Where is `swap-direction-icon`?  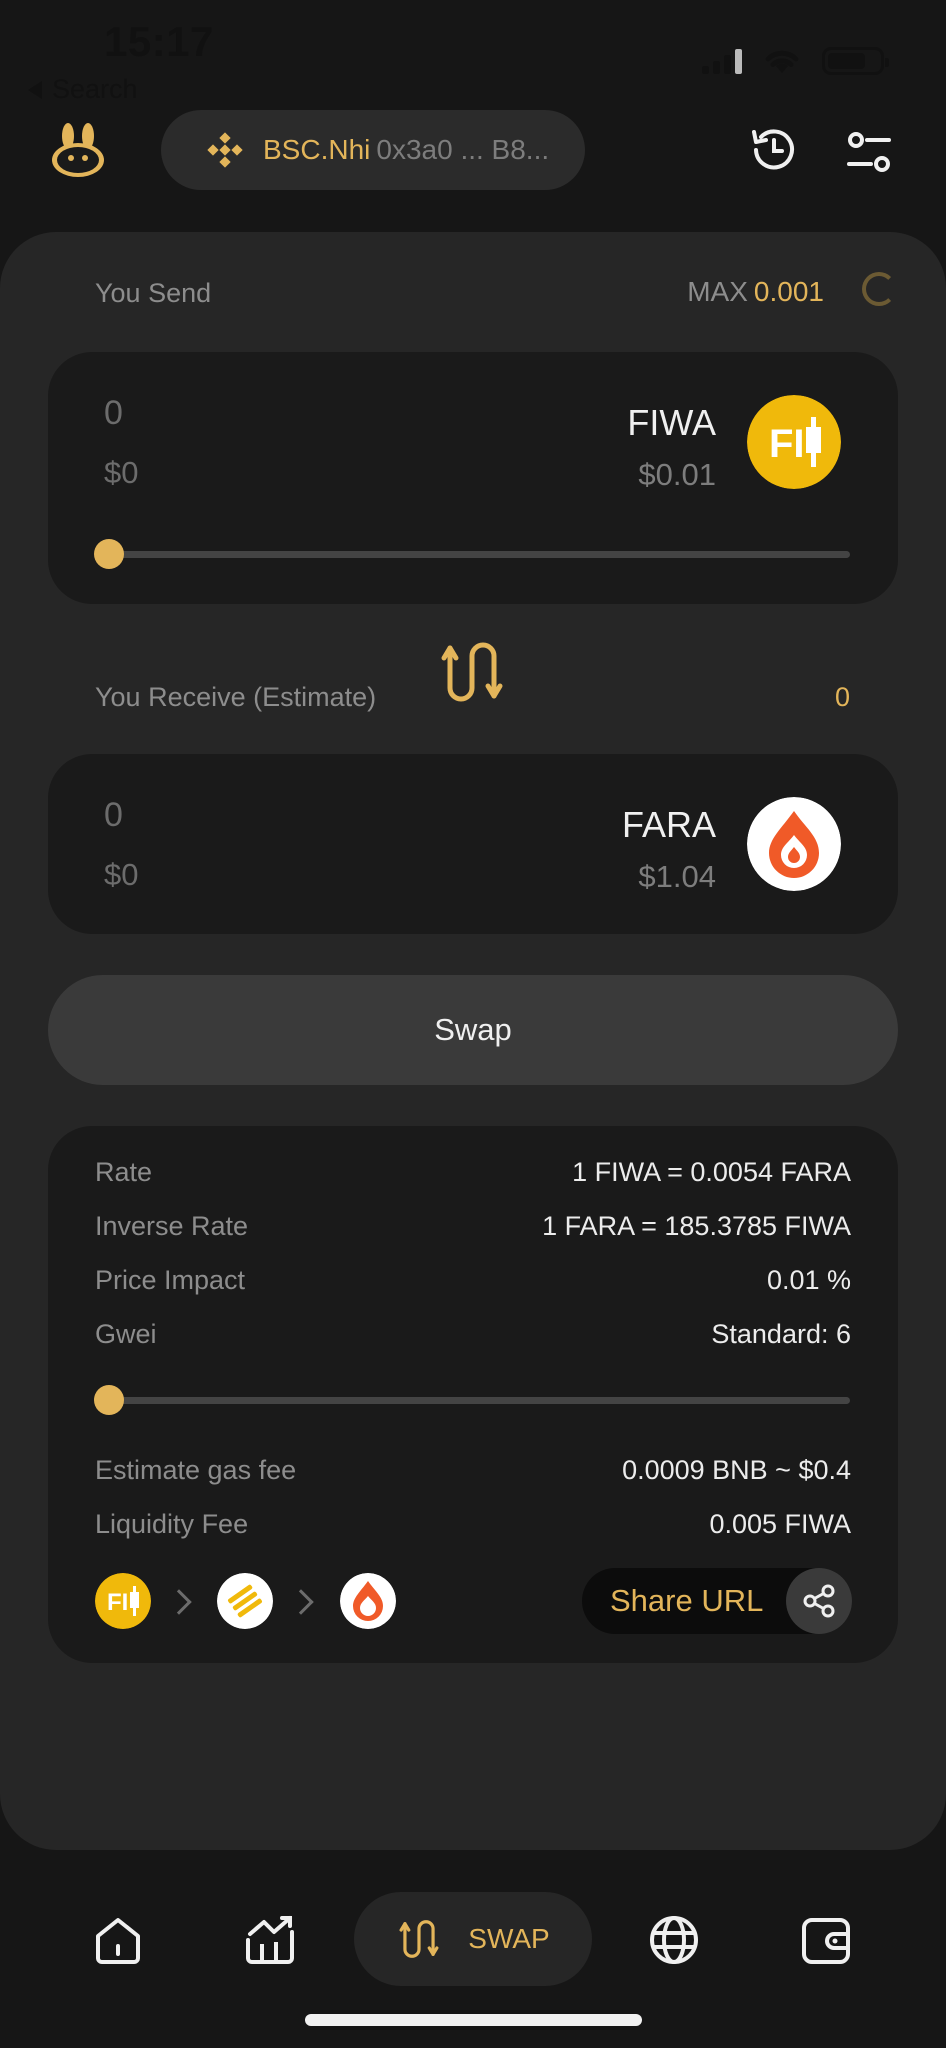 swap-direction-icon is located at coordinates (472, 672).